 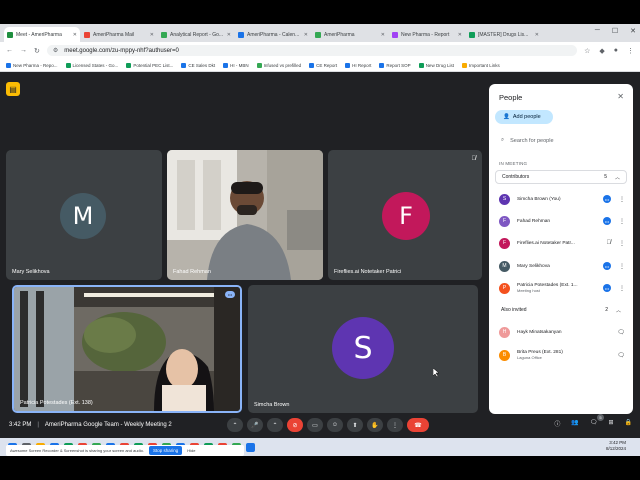 I want to click on bookmark: Important Links, so click(x=480, y=65).